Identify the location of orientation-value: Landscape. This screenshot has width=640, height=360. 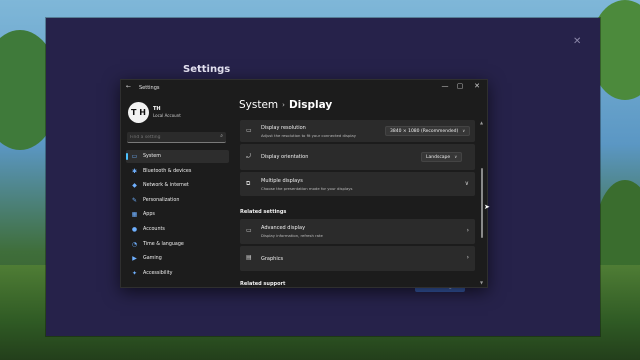
(438, 157).